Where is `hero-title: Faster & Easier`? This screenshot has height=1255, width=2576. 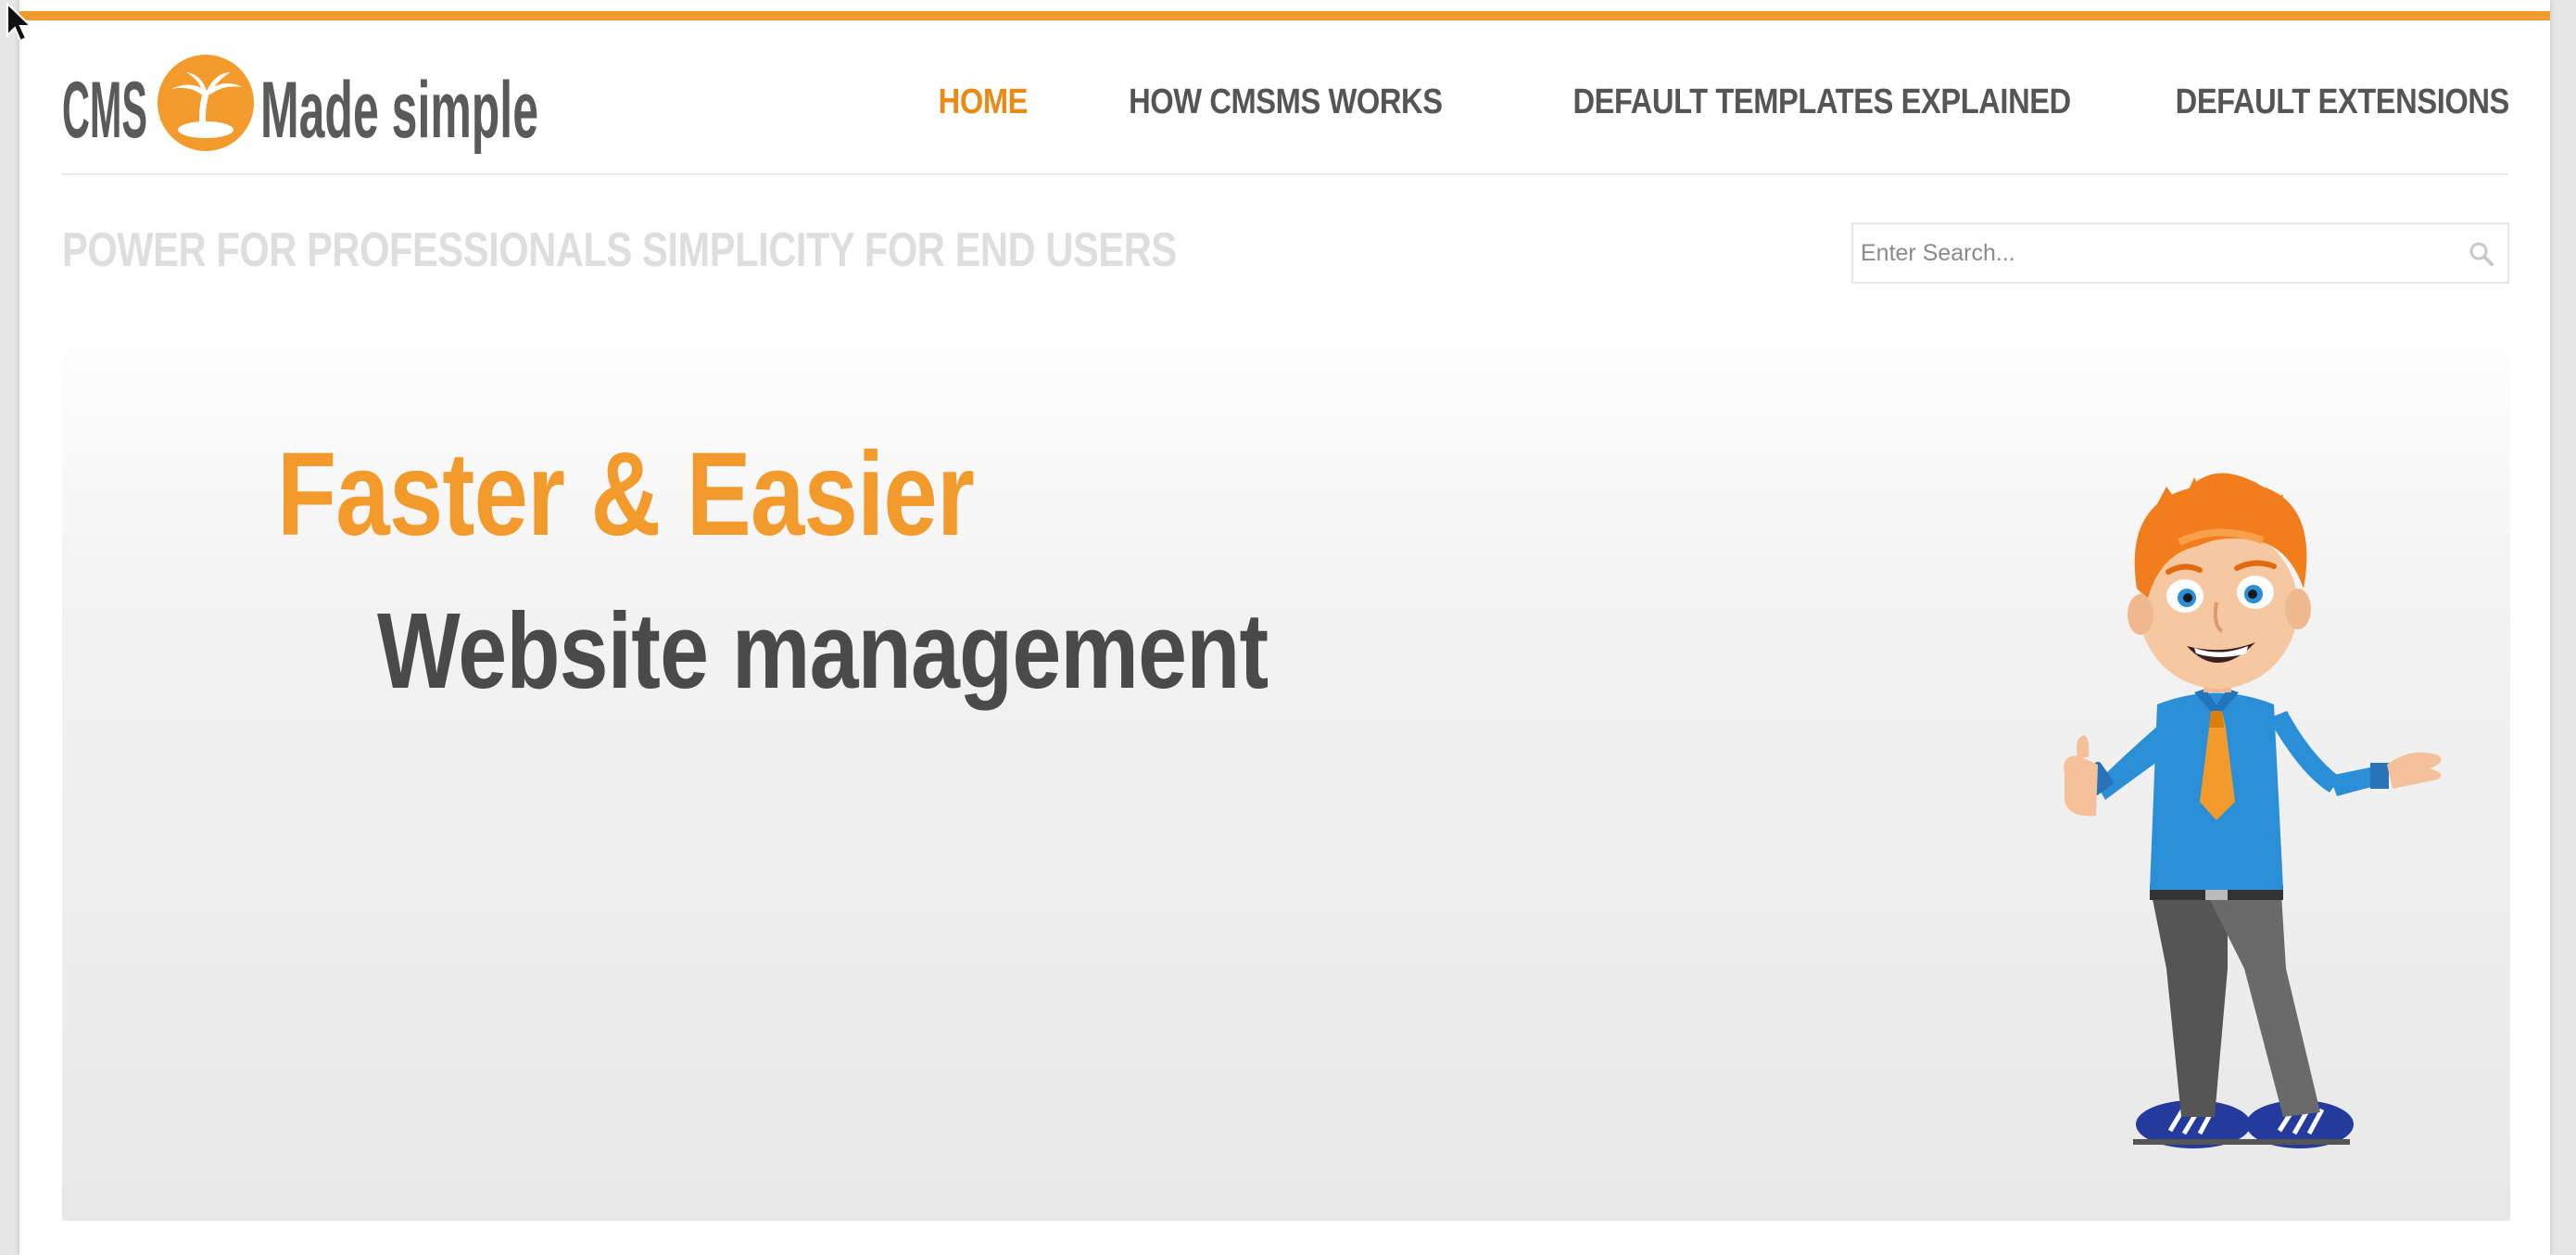 hero-title: Faster & Easier is located at coordinates (626, 494).